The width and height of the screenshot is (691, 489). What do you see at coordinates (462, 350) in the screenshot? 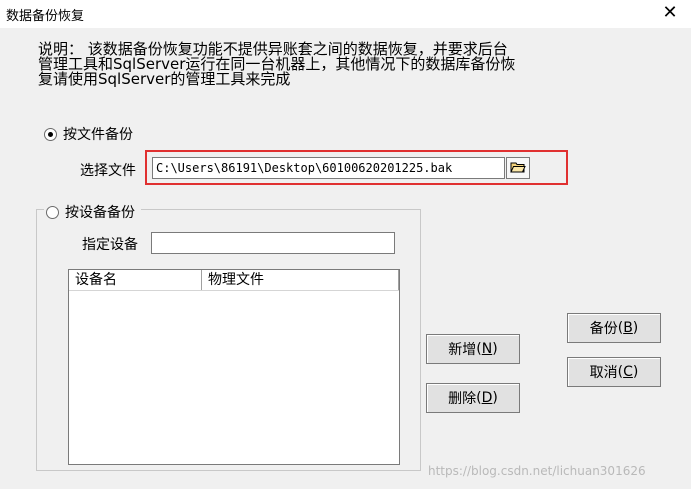
I see `add-button-label: 新增` at bounding box center [462, 350].